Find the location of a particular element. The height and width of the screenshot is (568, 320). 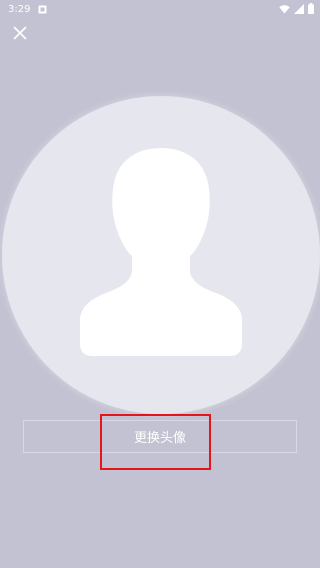

change-avatar-label: 更换头像 is located at coordinates (159, 438).